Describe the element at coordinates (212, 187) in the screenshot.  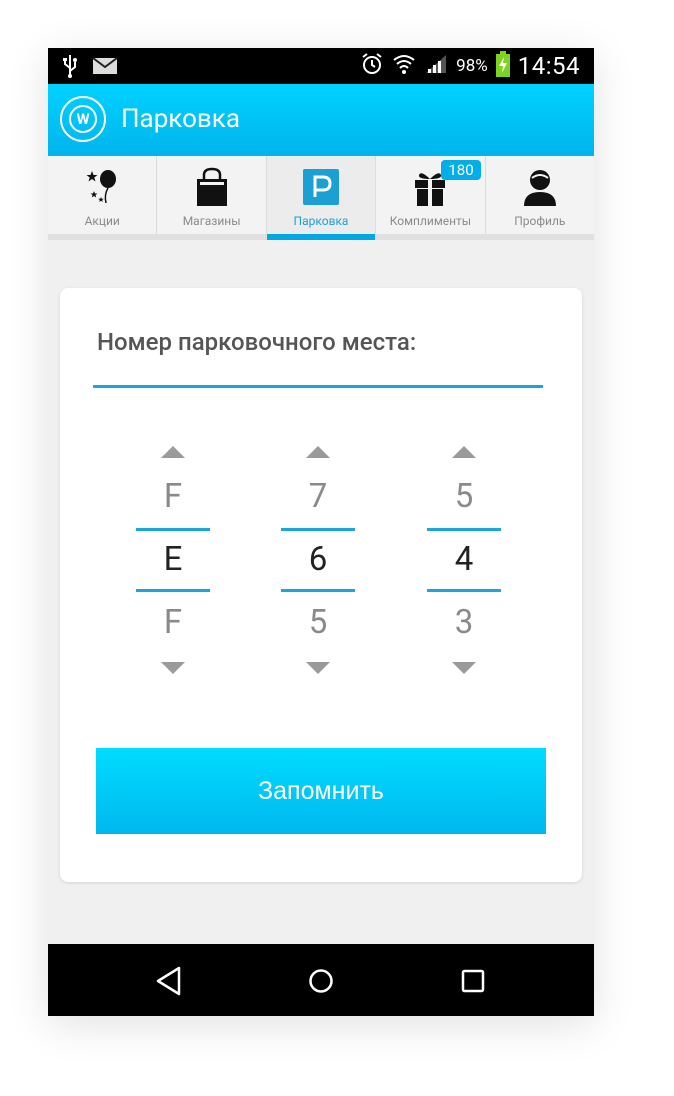
I see `shopping-bag-icon` at that location.